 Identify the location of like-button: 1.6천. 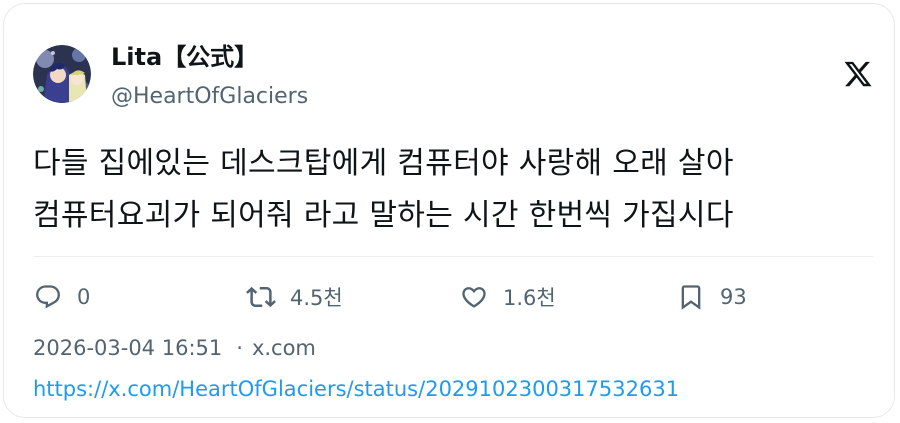
(507, 297).